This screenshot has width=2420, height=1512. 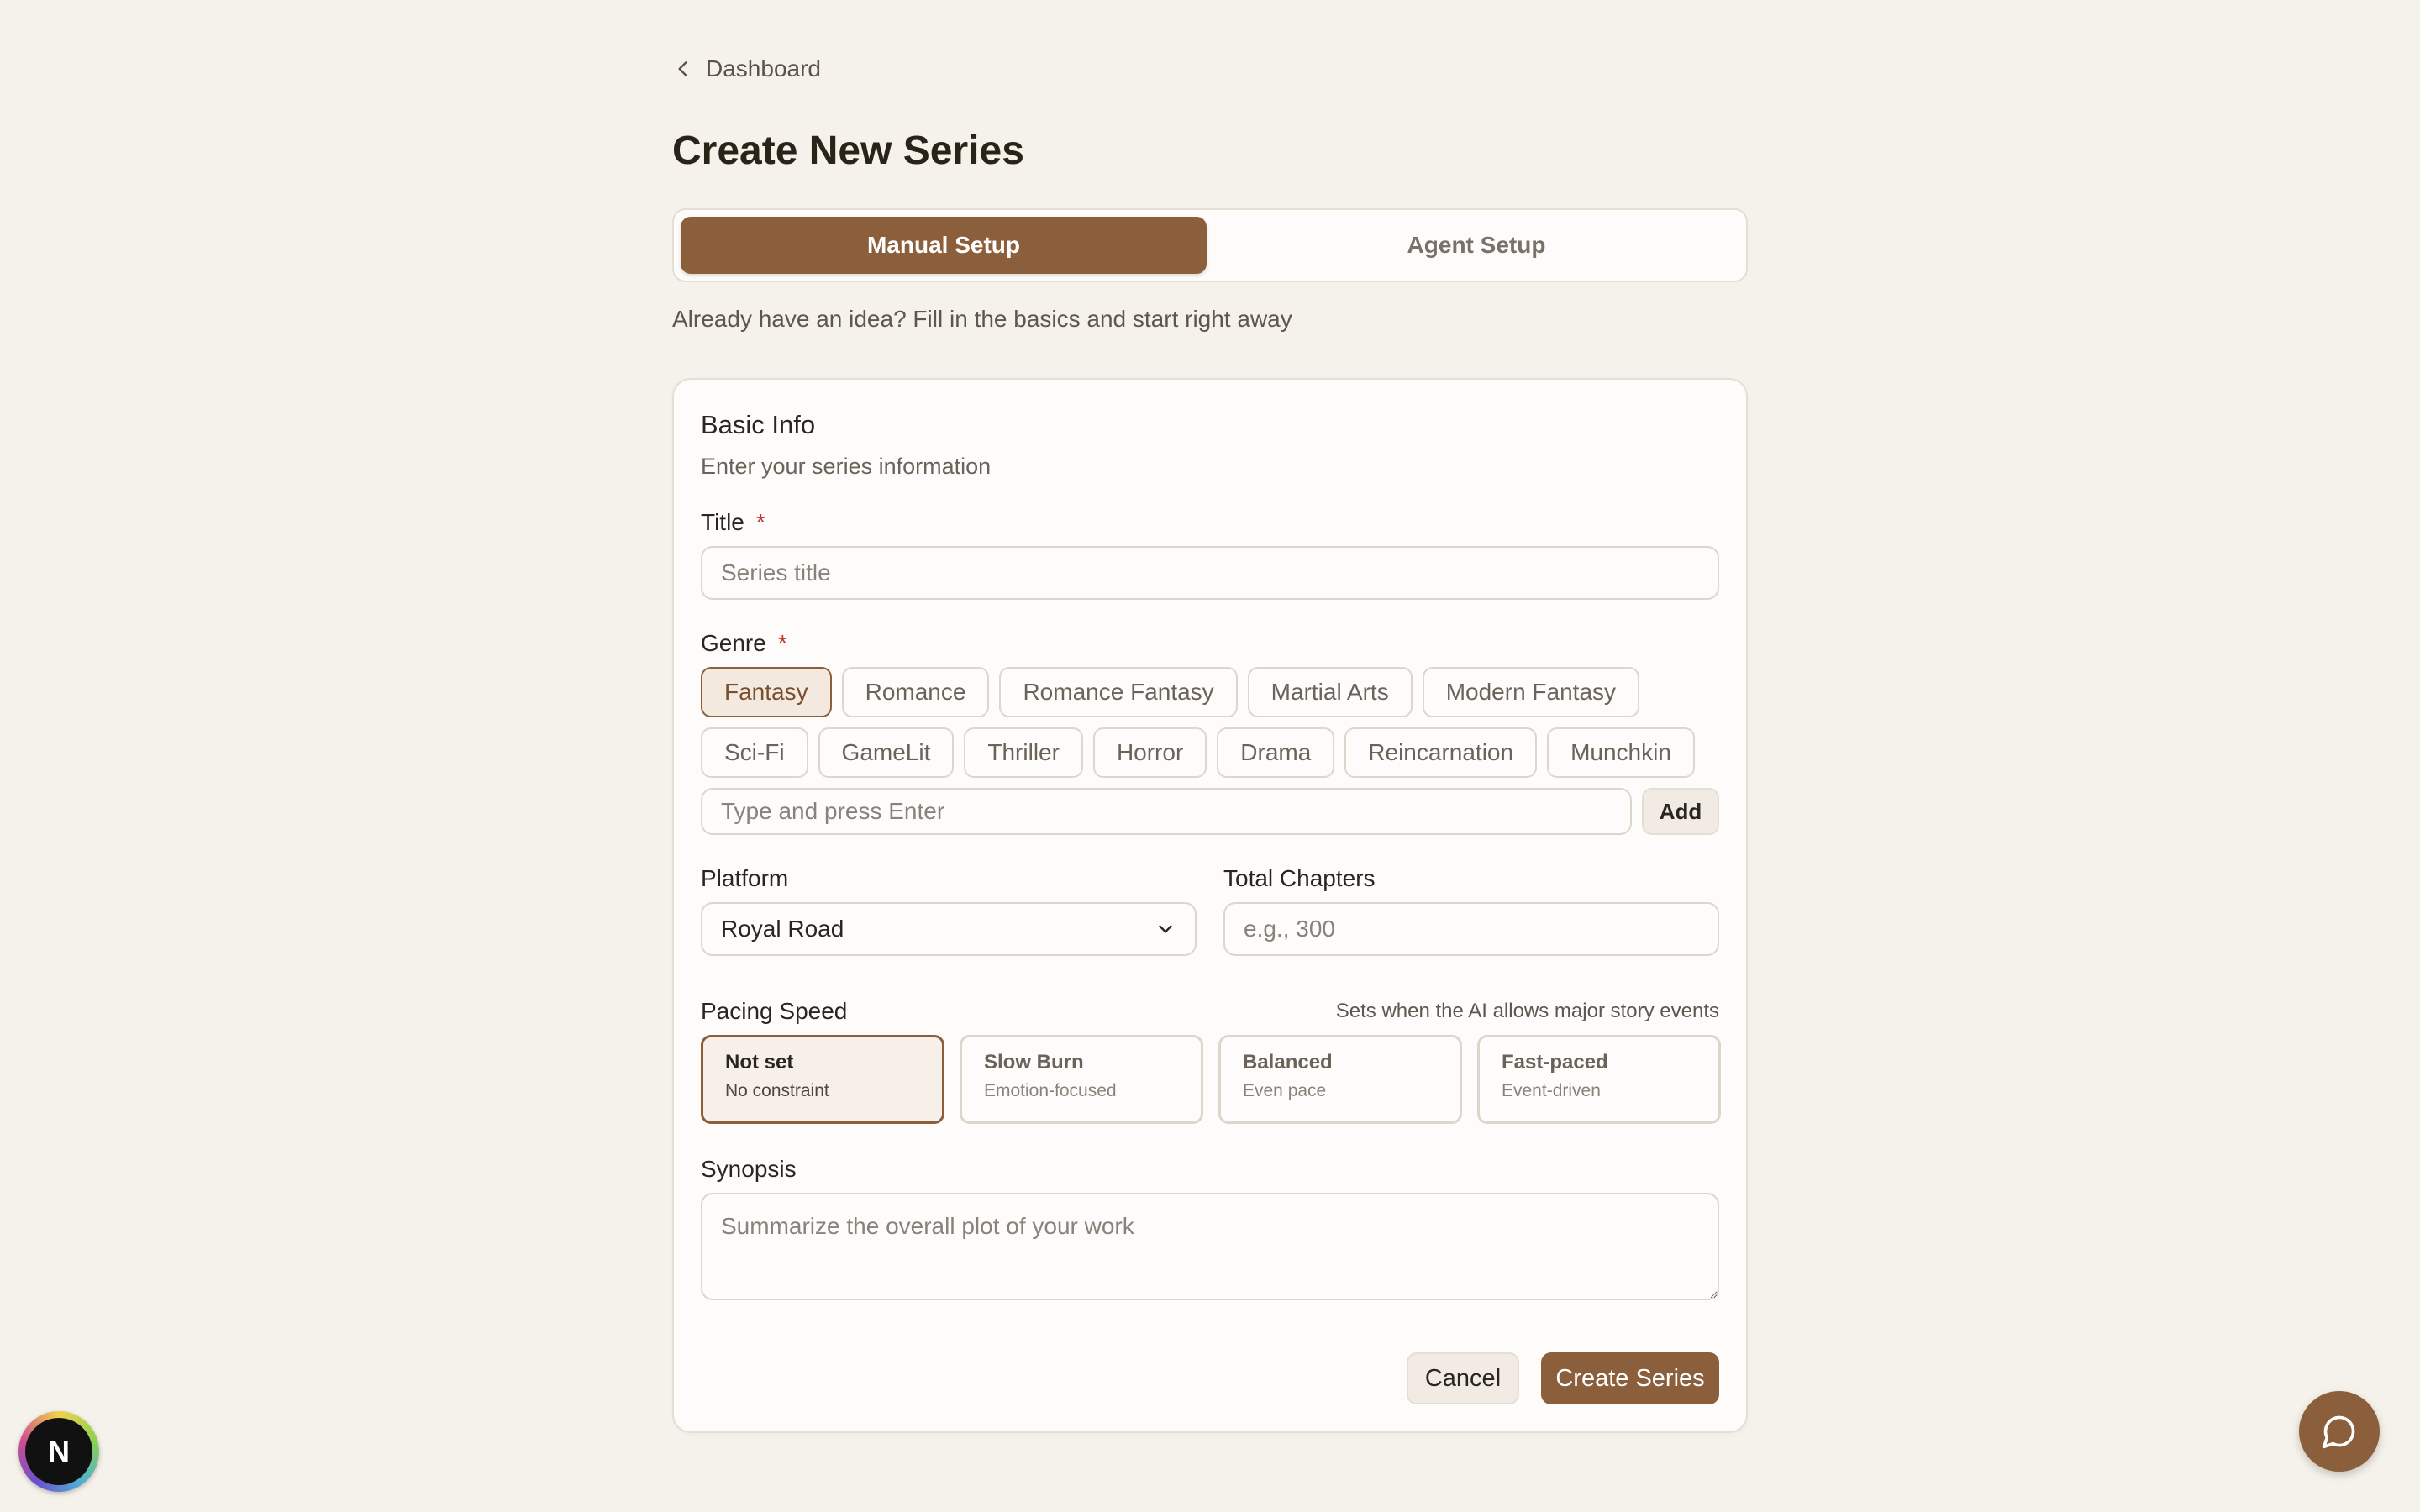 What do you see at coordinates (1276, 752) in the screenshot?
I see `genre-chip-drama: Drama` at bounding box center [1276, 752].